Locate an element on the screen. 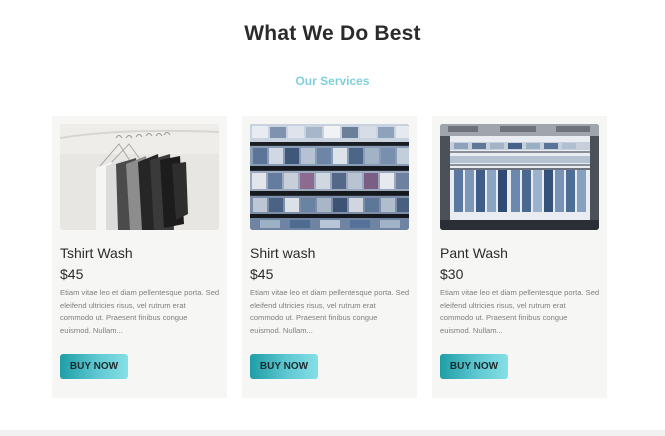 This screenshot has width=665, height=436. service-price: $30 is located at coordinates (452, 274).